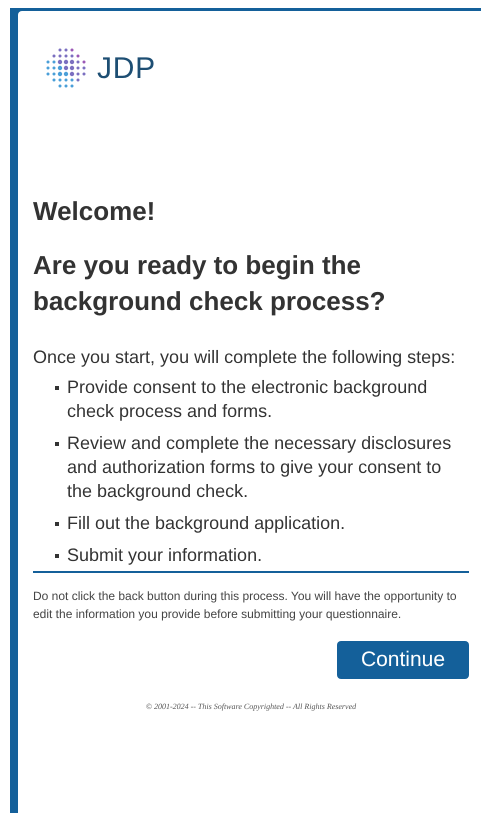  What do you see at coordinates (251, 706) in the screenshot?
I see `copyright-text: © 2001-2024 -- This Software Copyrighted -- All Rights Reserved` at bounding box center [251, 706].